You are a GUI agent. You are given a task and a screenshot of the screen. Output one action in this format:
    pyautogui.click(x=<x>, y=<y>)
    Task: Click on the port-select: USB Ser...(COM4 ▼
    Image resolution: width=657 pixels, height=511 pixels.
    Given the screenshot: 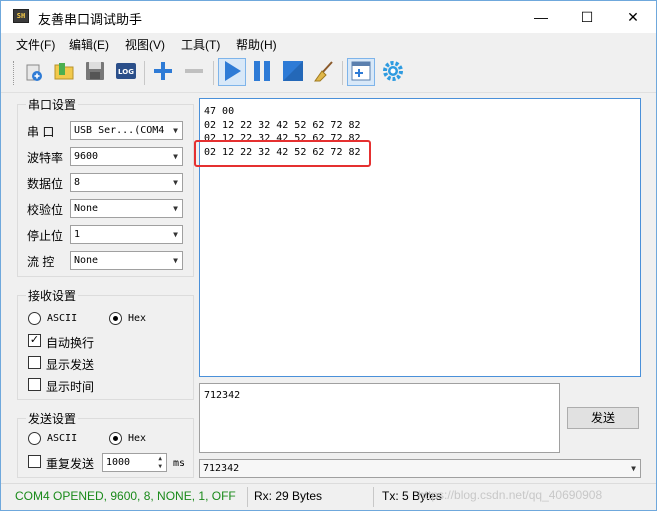 What is the action you would take?
    pyautogui.click(x=126, y=130)
    